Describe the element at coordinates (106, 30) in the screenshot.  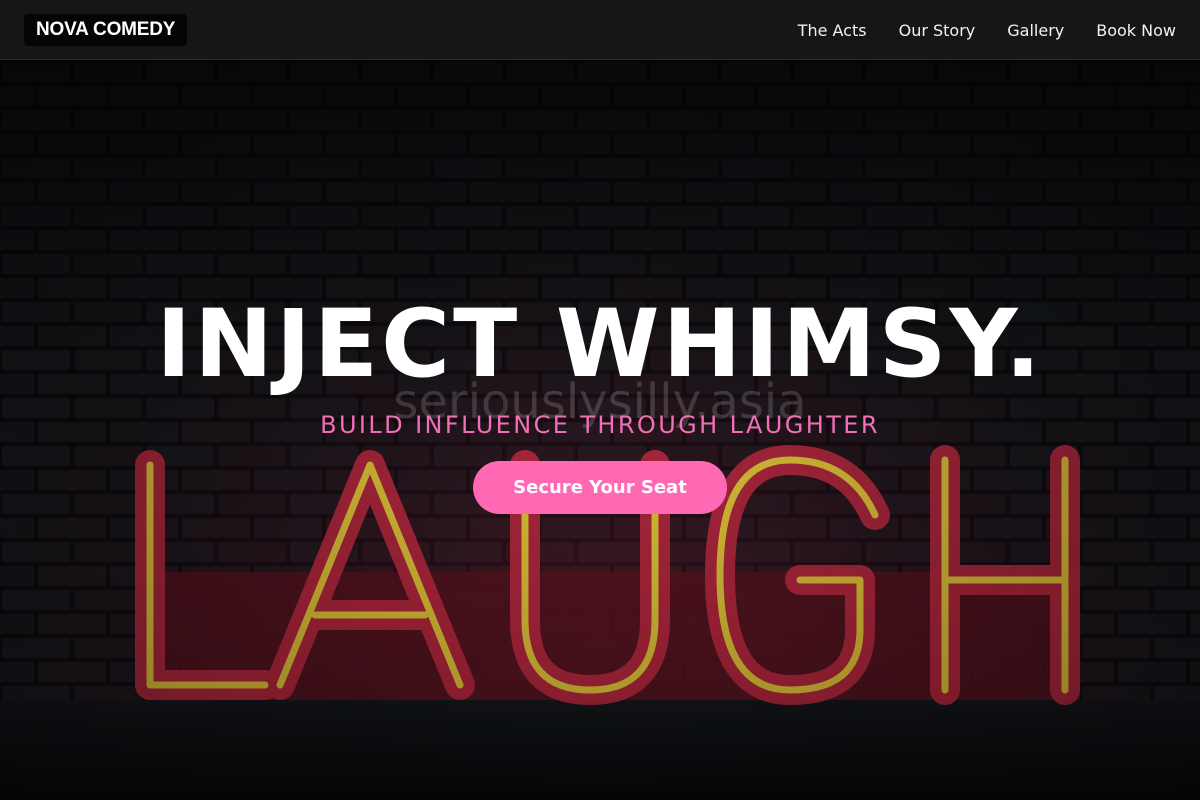
I see `brand-logo: NOVA COMEDY` at that location.